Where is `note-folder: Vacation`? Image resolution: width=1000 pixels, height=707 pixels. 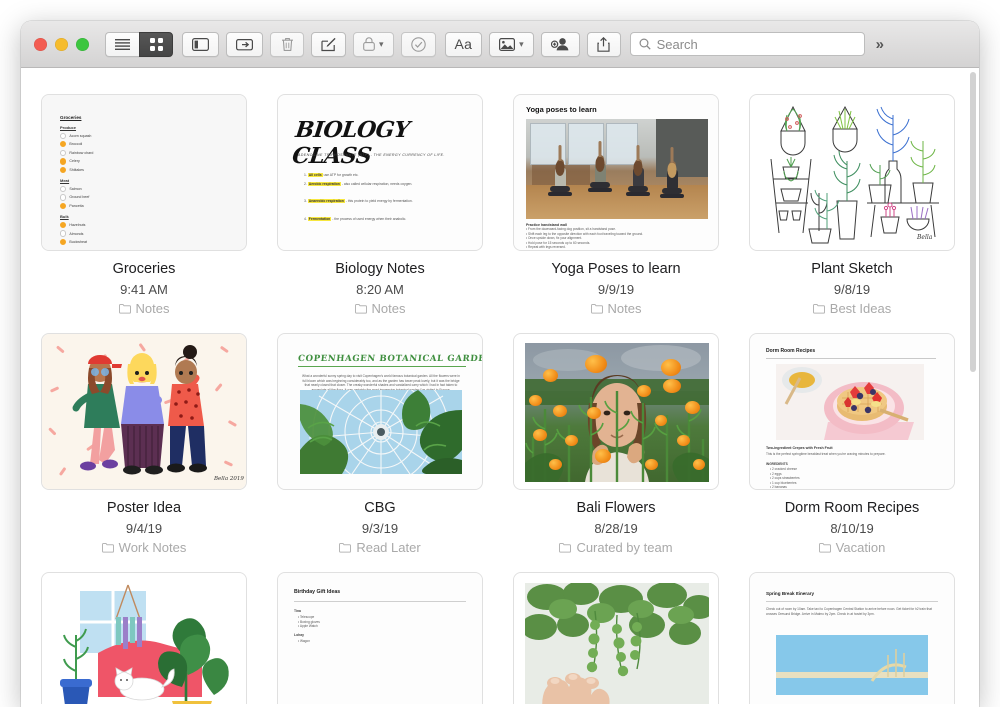 note-folder: Vacation is located at coordinates (852, 548).